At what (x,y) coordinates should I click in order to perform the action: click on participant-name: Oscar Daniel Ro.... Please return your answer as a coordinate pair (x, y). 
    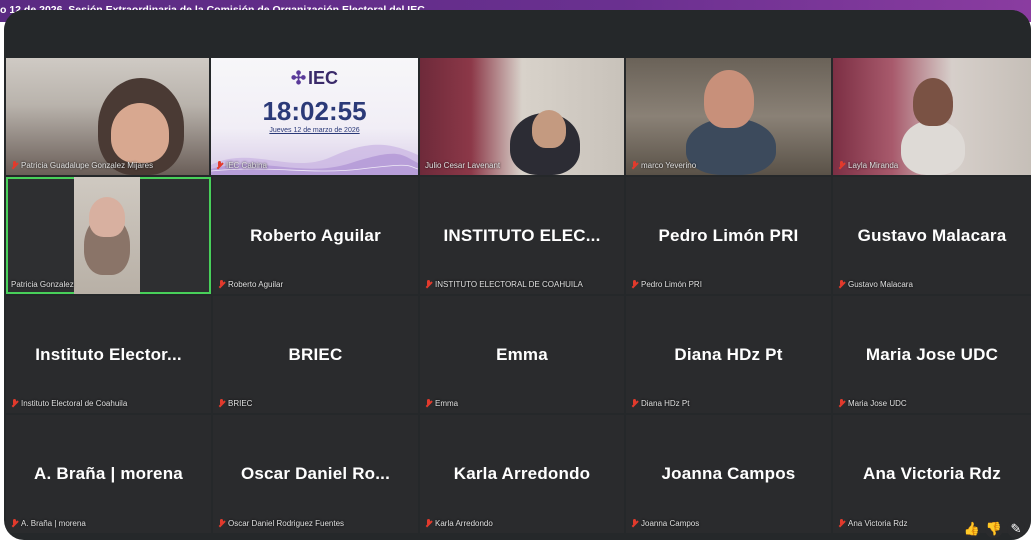
    Looking at the image, I should click on (315, 473).